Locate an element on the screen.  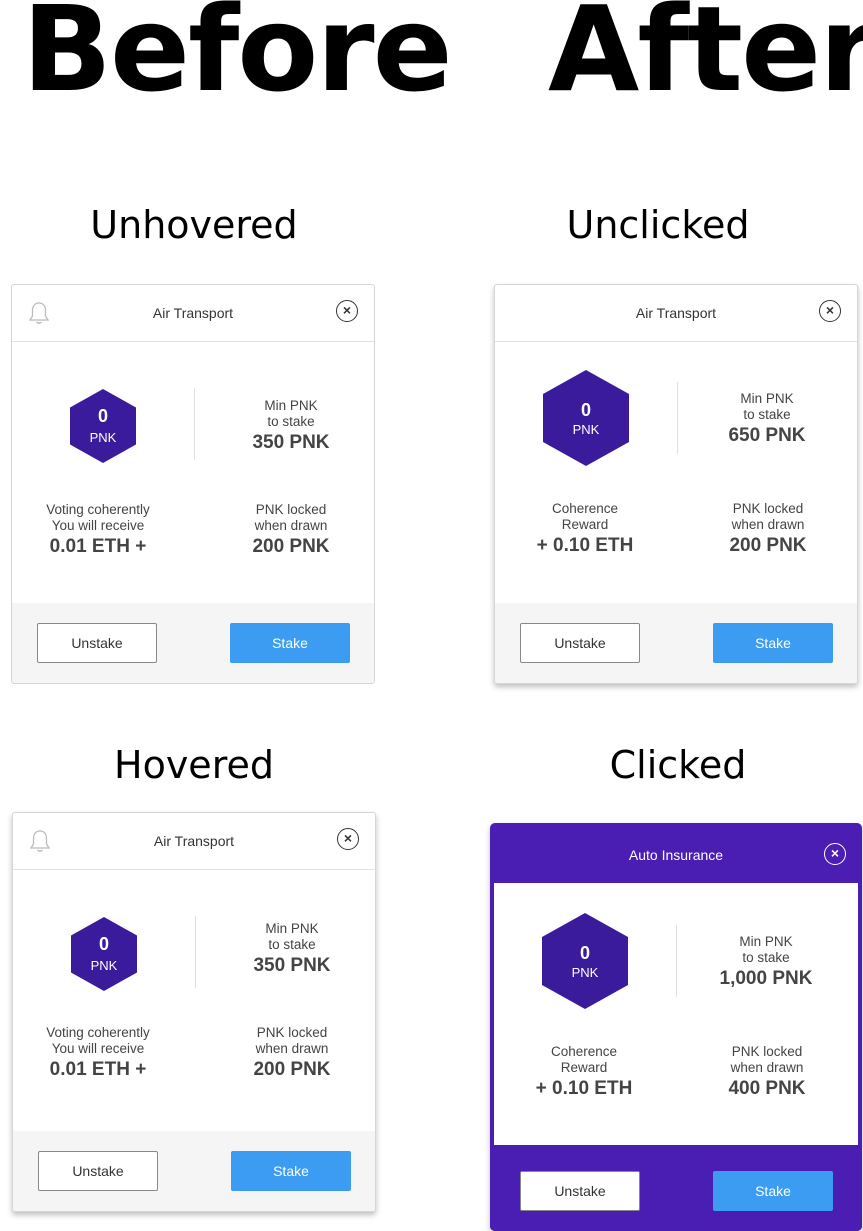
heading-after: After is located at coordinates (705, 59).